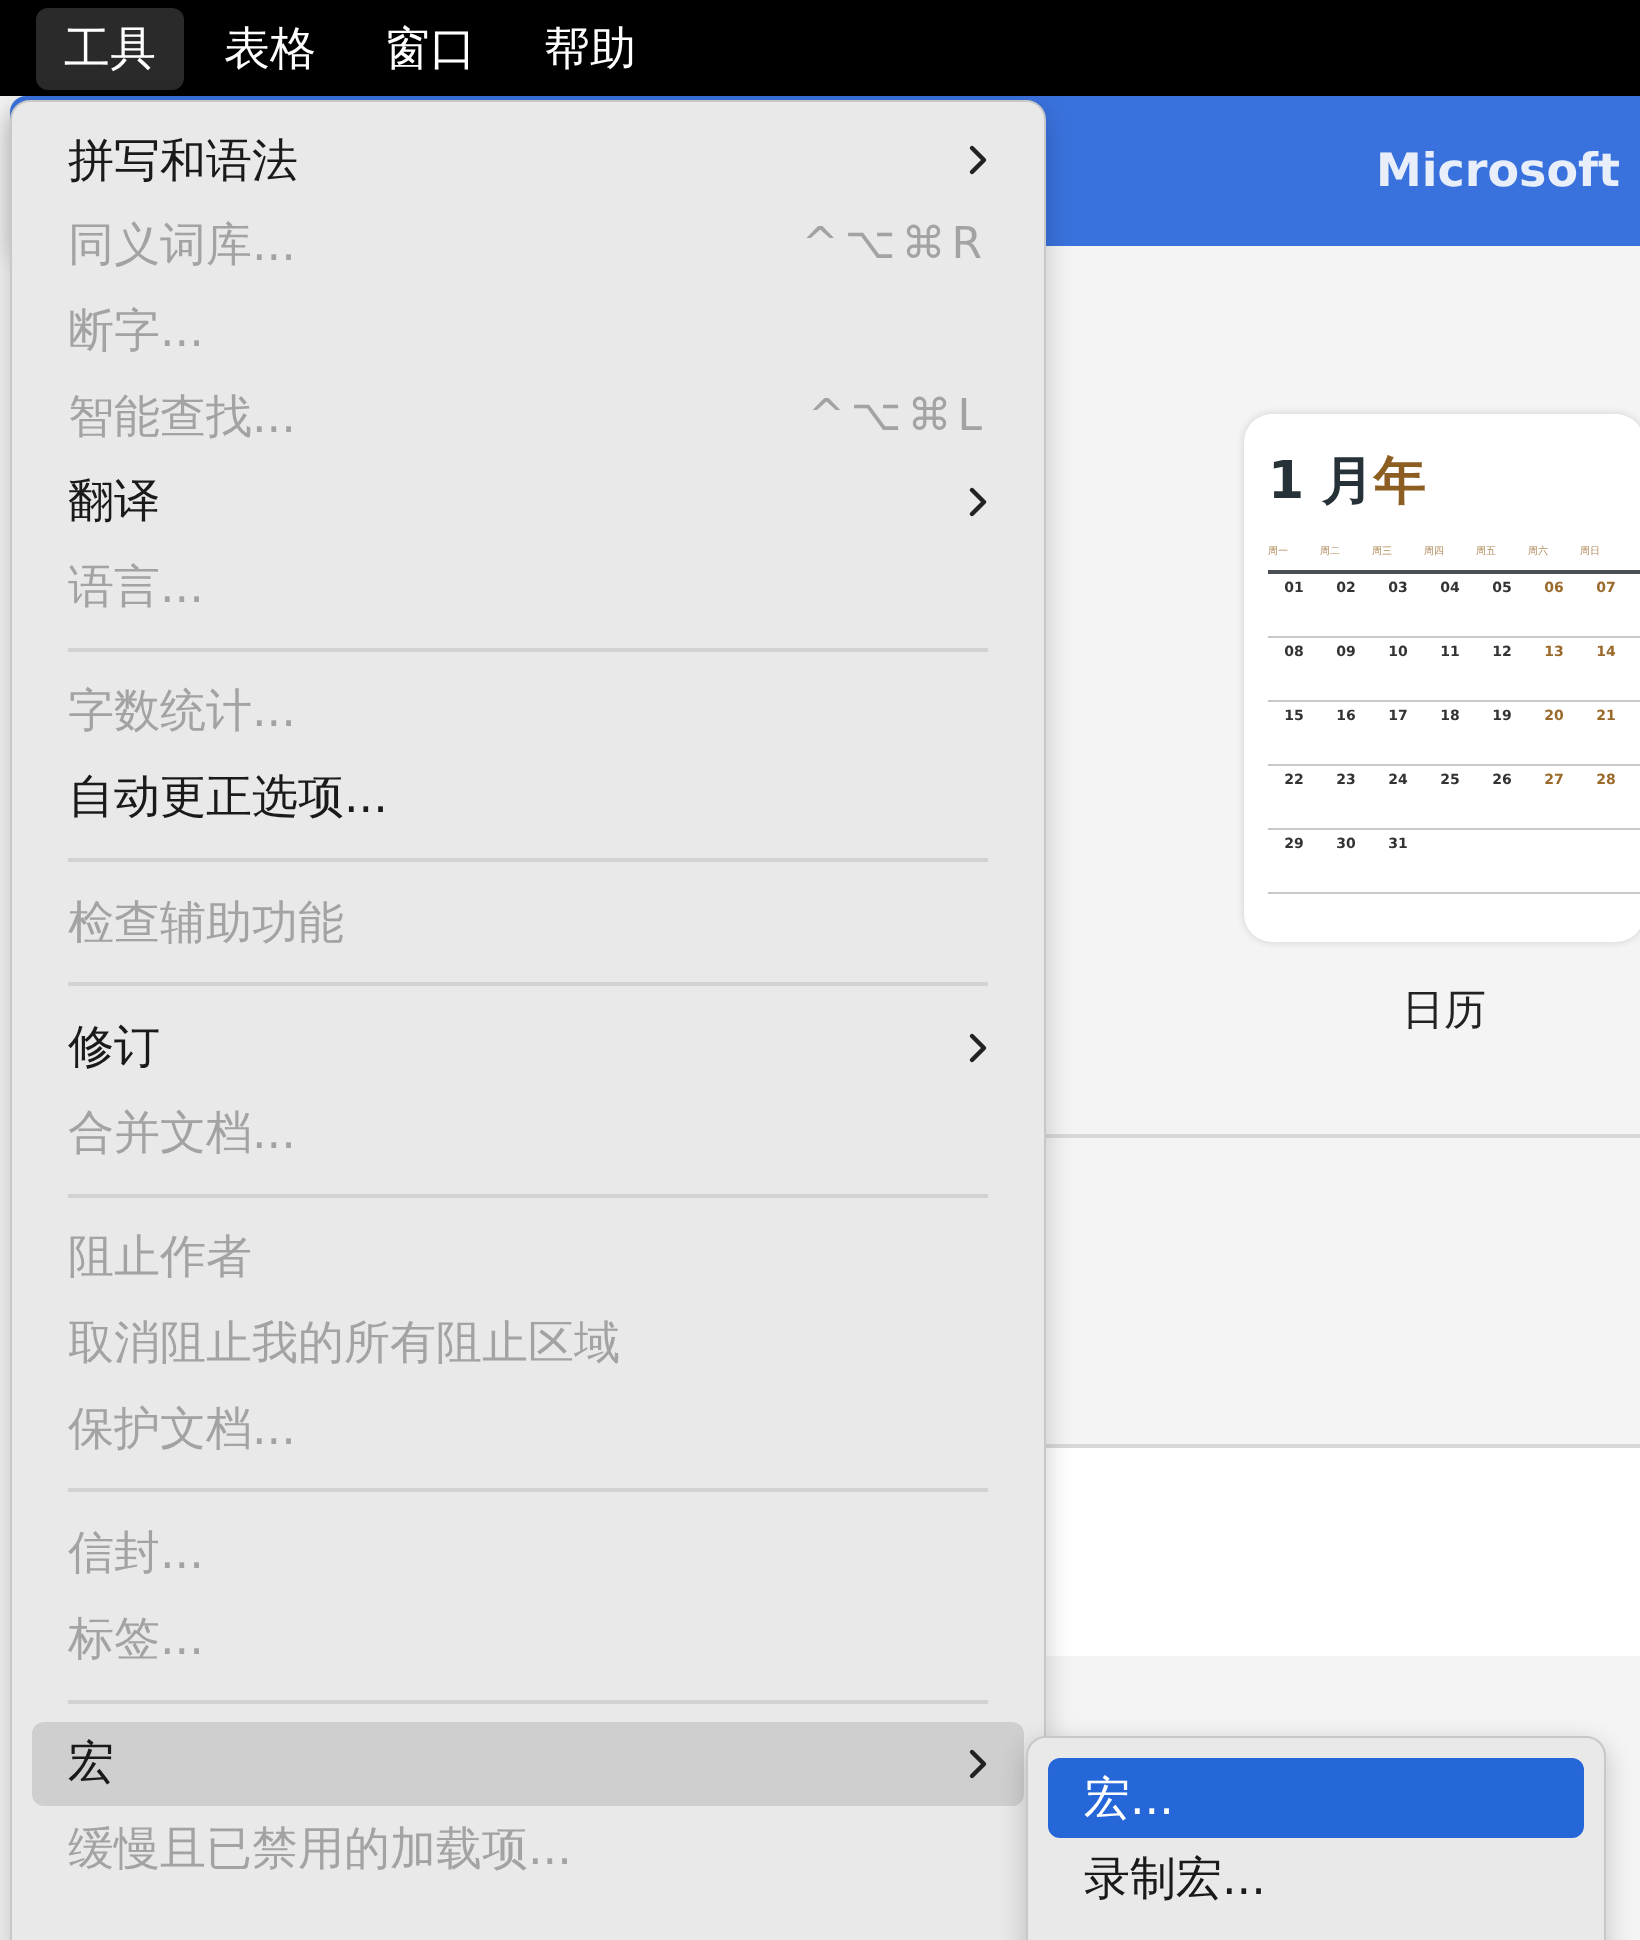 The width and height of the screenshot is (1640, 1940). I want to click on template-label: 日历, so click(1444, 1011).